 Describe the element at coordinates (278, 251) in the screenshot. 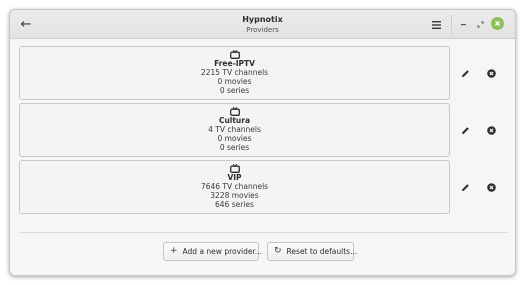

I see `reset-icon: ↻` at that location.